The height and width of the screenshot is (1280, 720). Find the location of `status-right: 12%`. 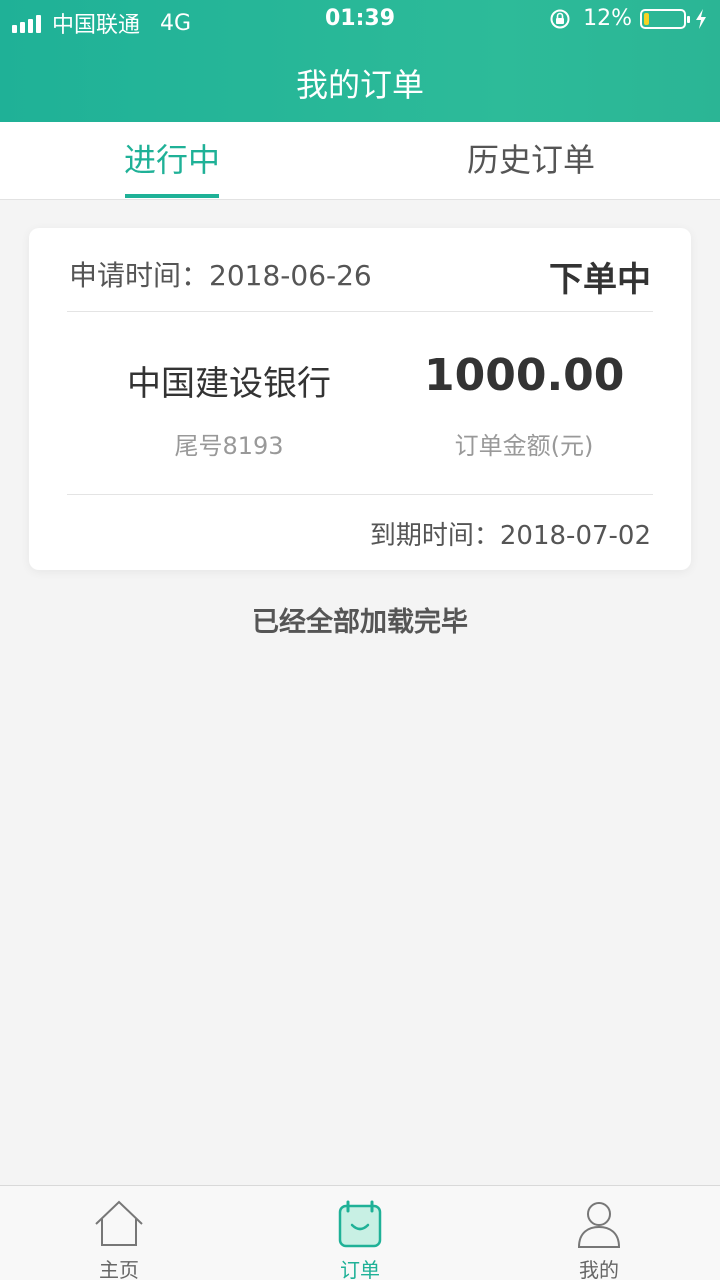

status-right: 12% is located at coordinates (628, 18).